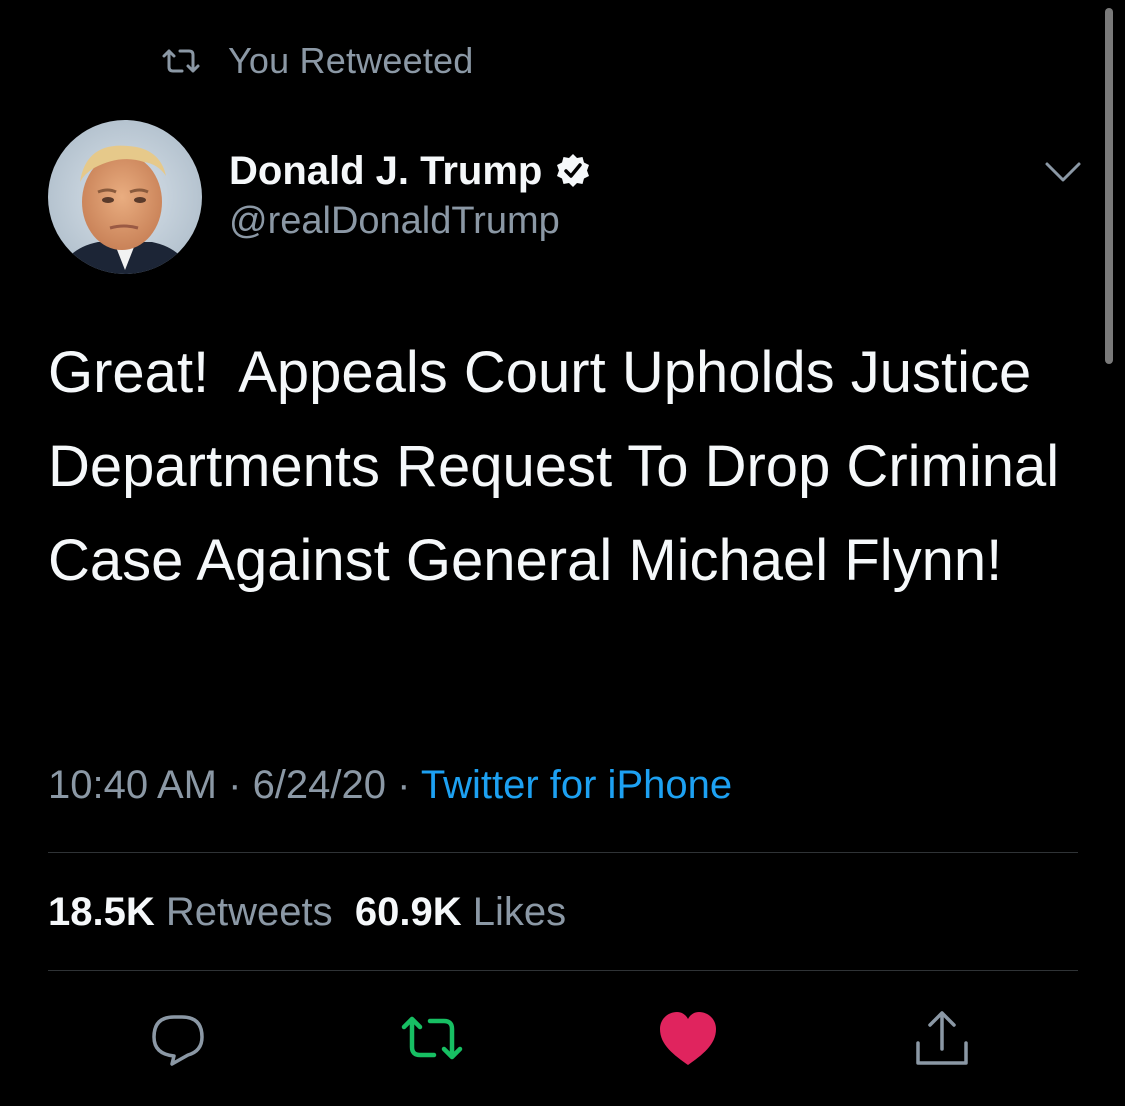  I want to click on reply-icon, so click(178, 1039).